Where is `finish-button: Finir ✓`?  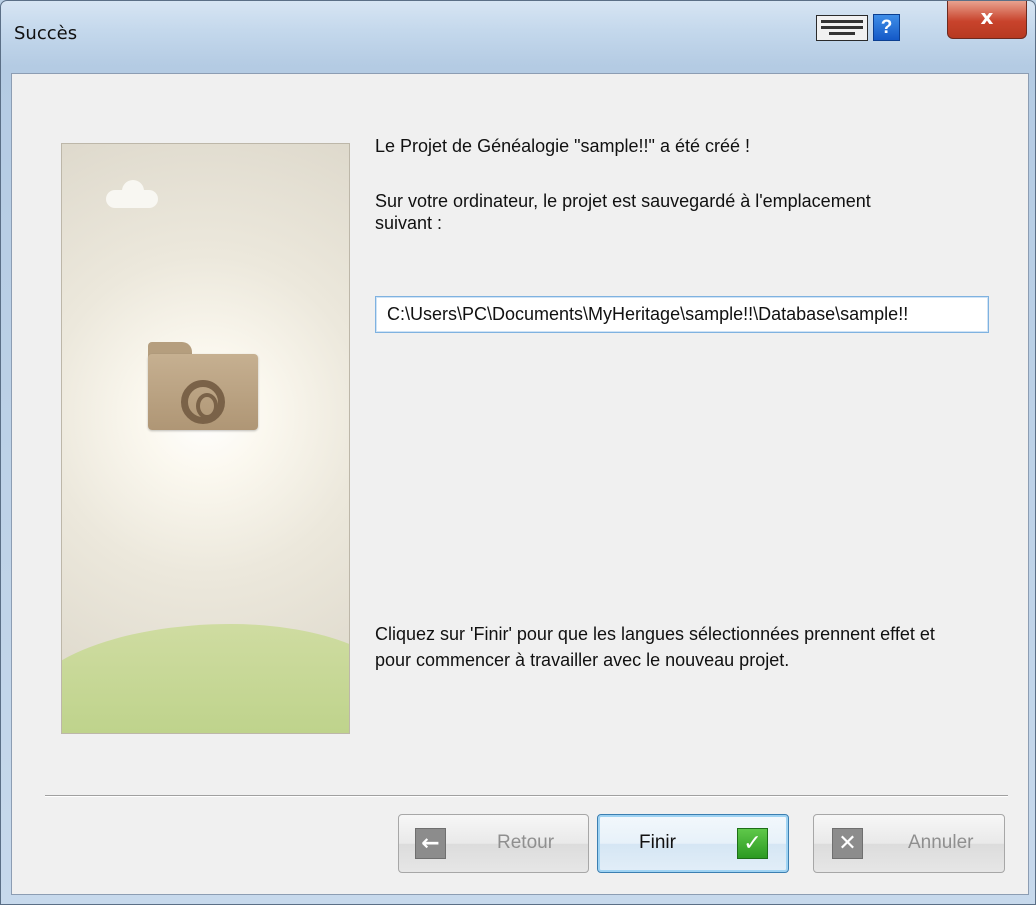
finish-button: Finir ✓ is located at coordinates (693, 843).